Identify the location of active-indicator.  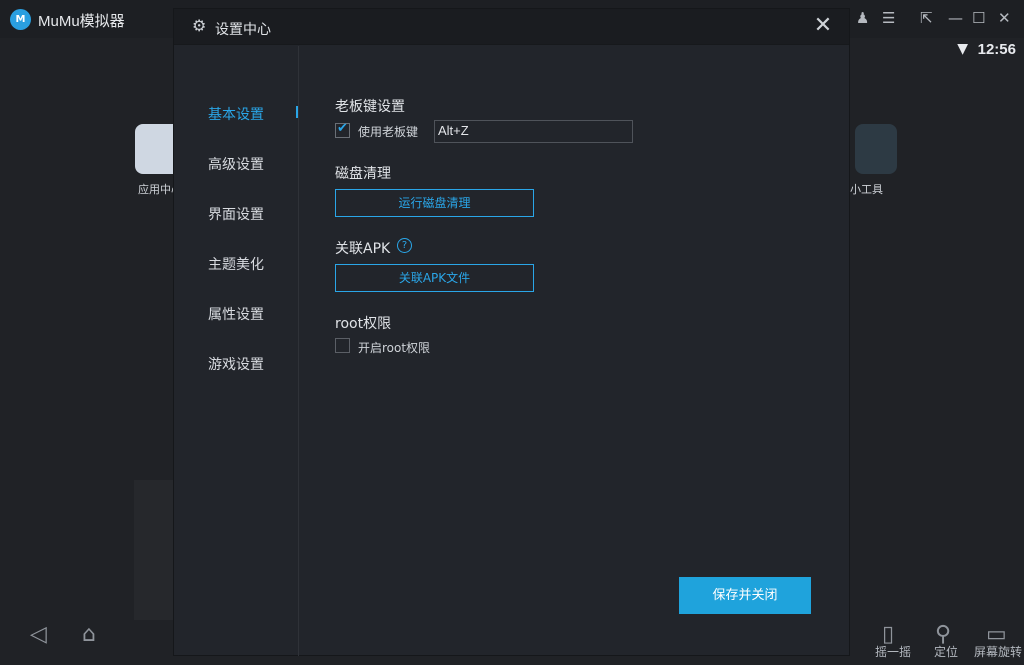
(297, 112).